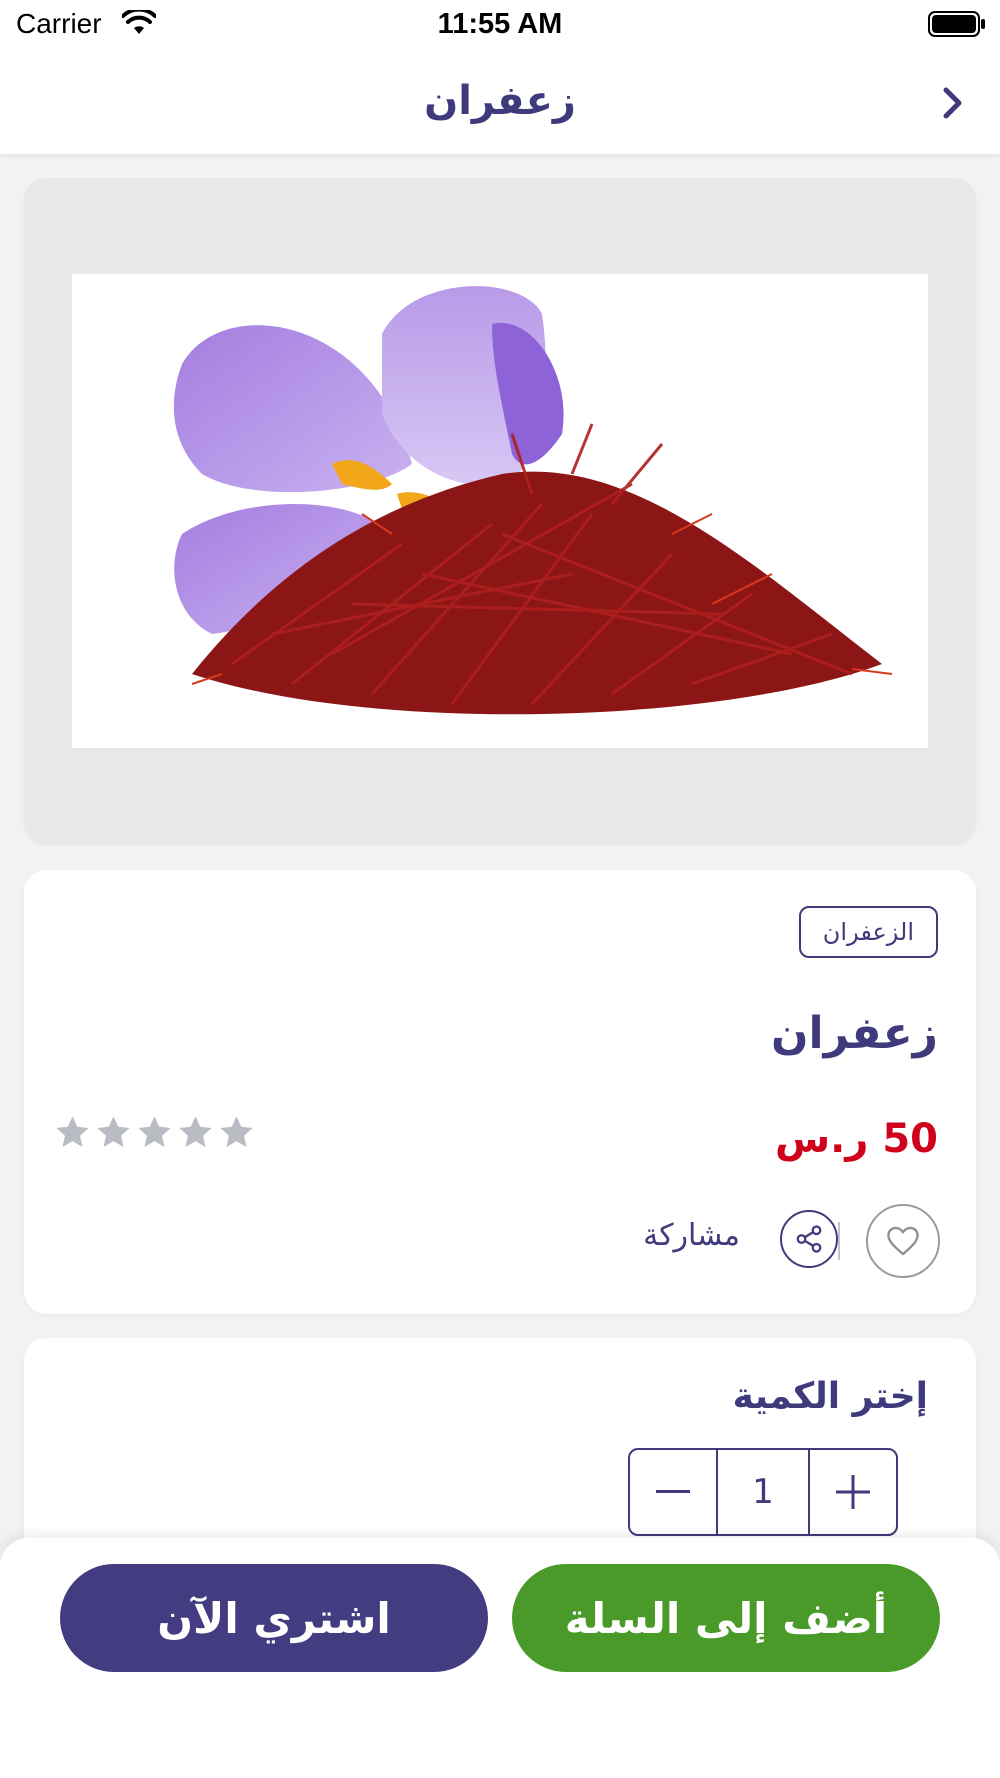 The width and height of the screenshot is (1000, 1778). I want to click on navigation-bar: زعفران, so click(500, 103).